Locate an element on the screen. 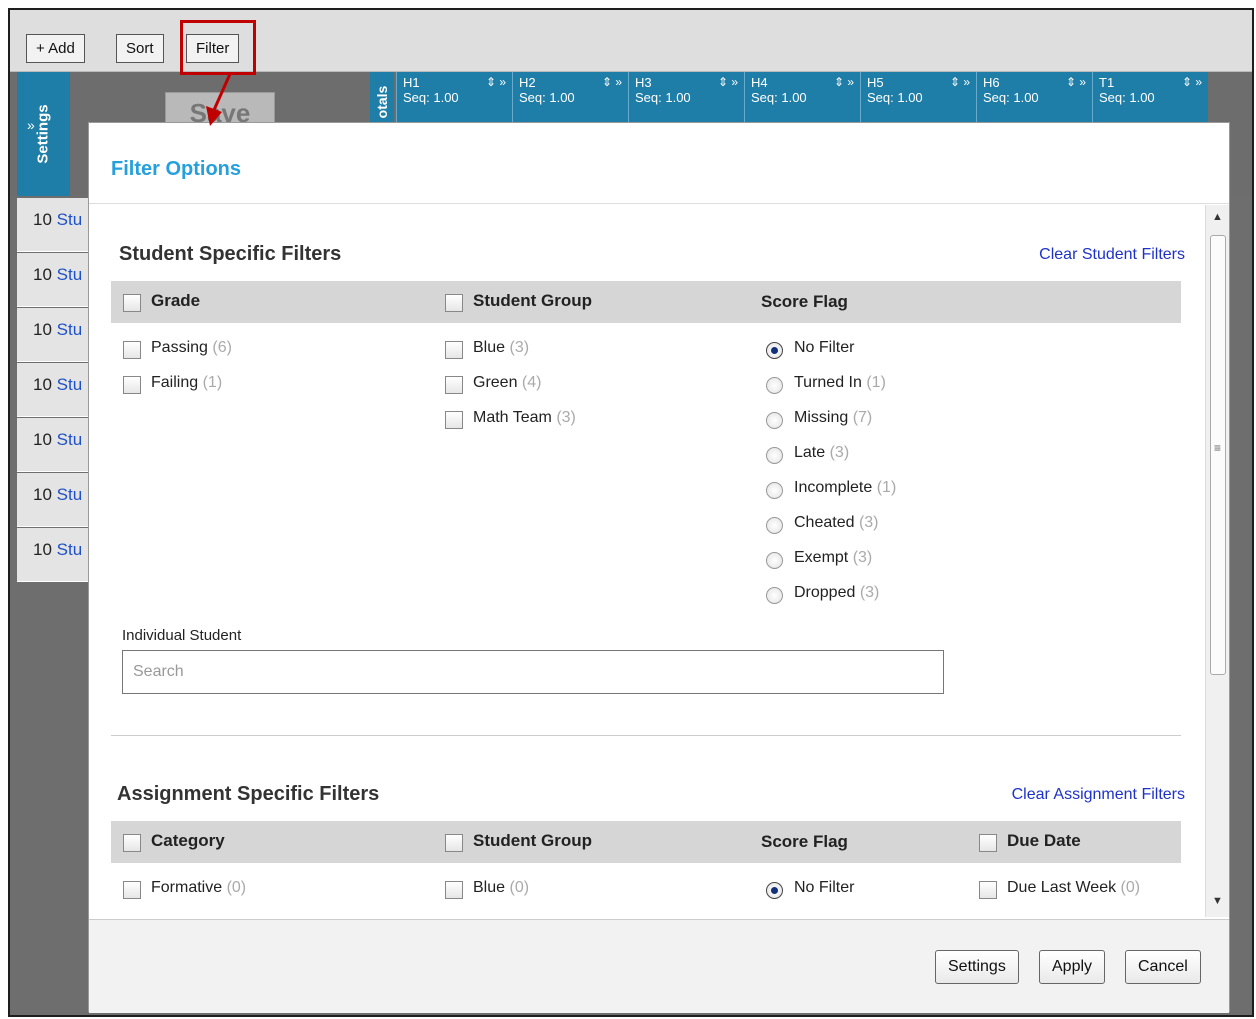 Image resolution: width=1256 pixels, height=1019 pixels. group-math-team-label: Math Team (3) is located at coordinates (524, 417).